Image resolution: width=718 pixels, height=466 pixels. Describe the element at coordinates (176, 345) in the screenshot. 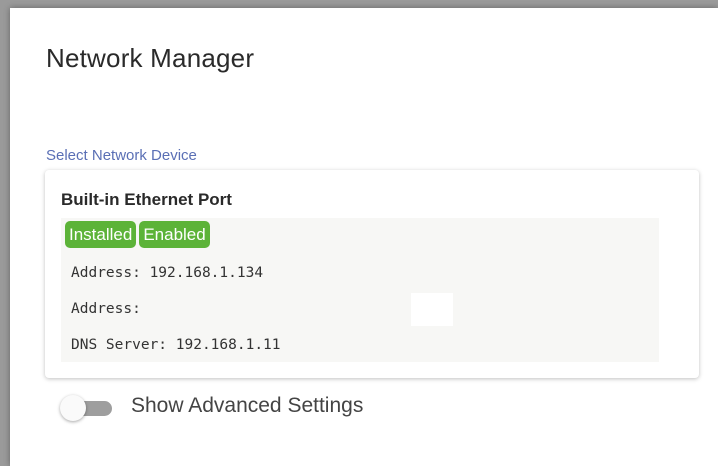

I see `dns-server-line: DNS Server: 192.168.1.11` at that location.